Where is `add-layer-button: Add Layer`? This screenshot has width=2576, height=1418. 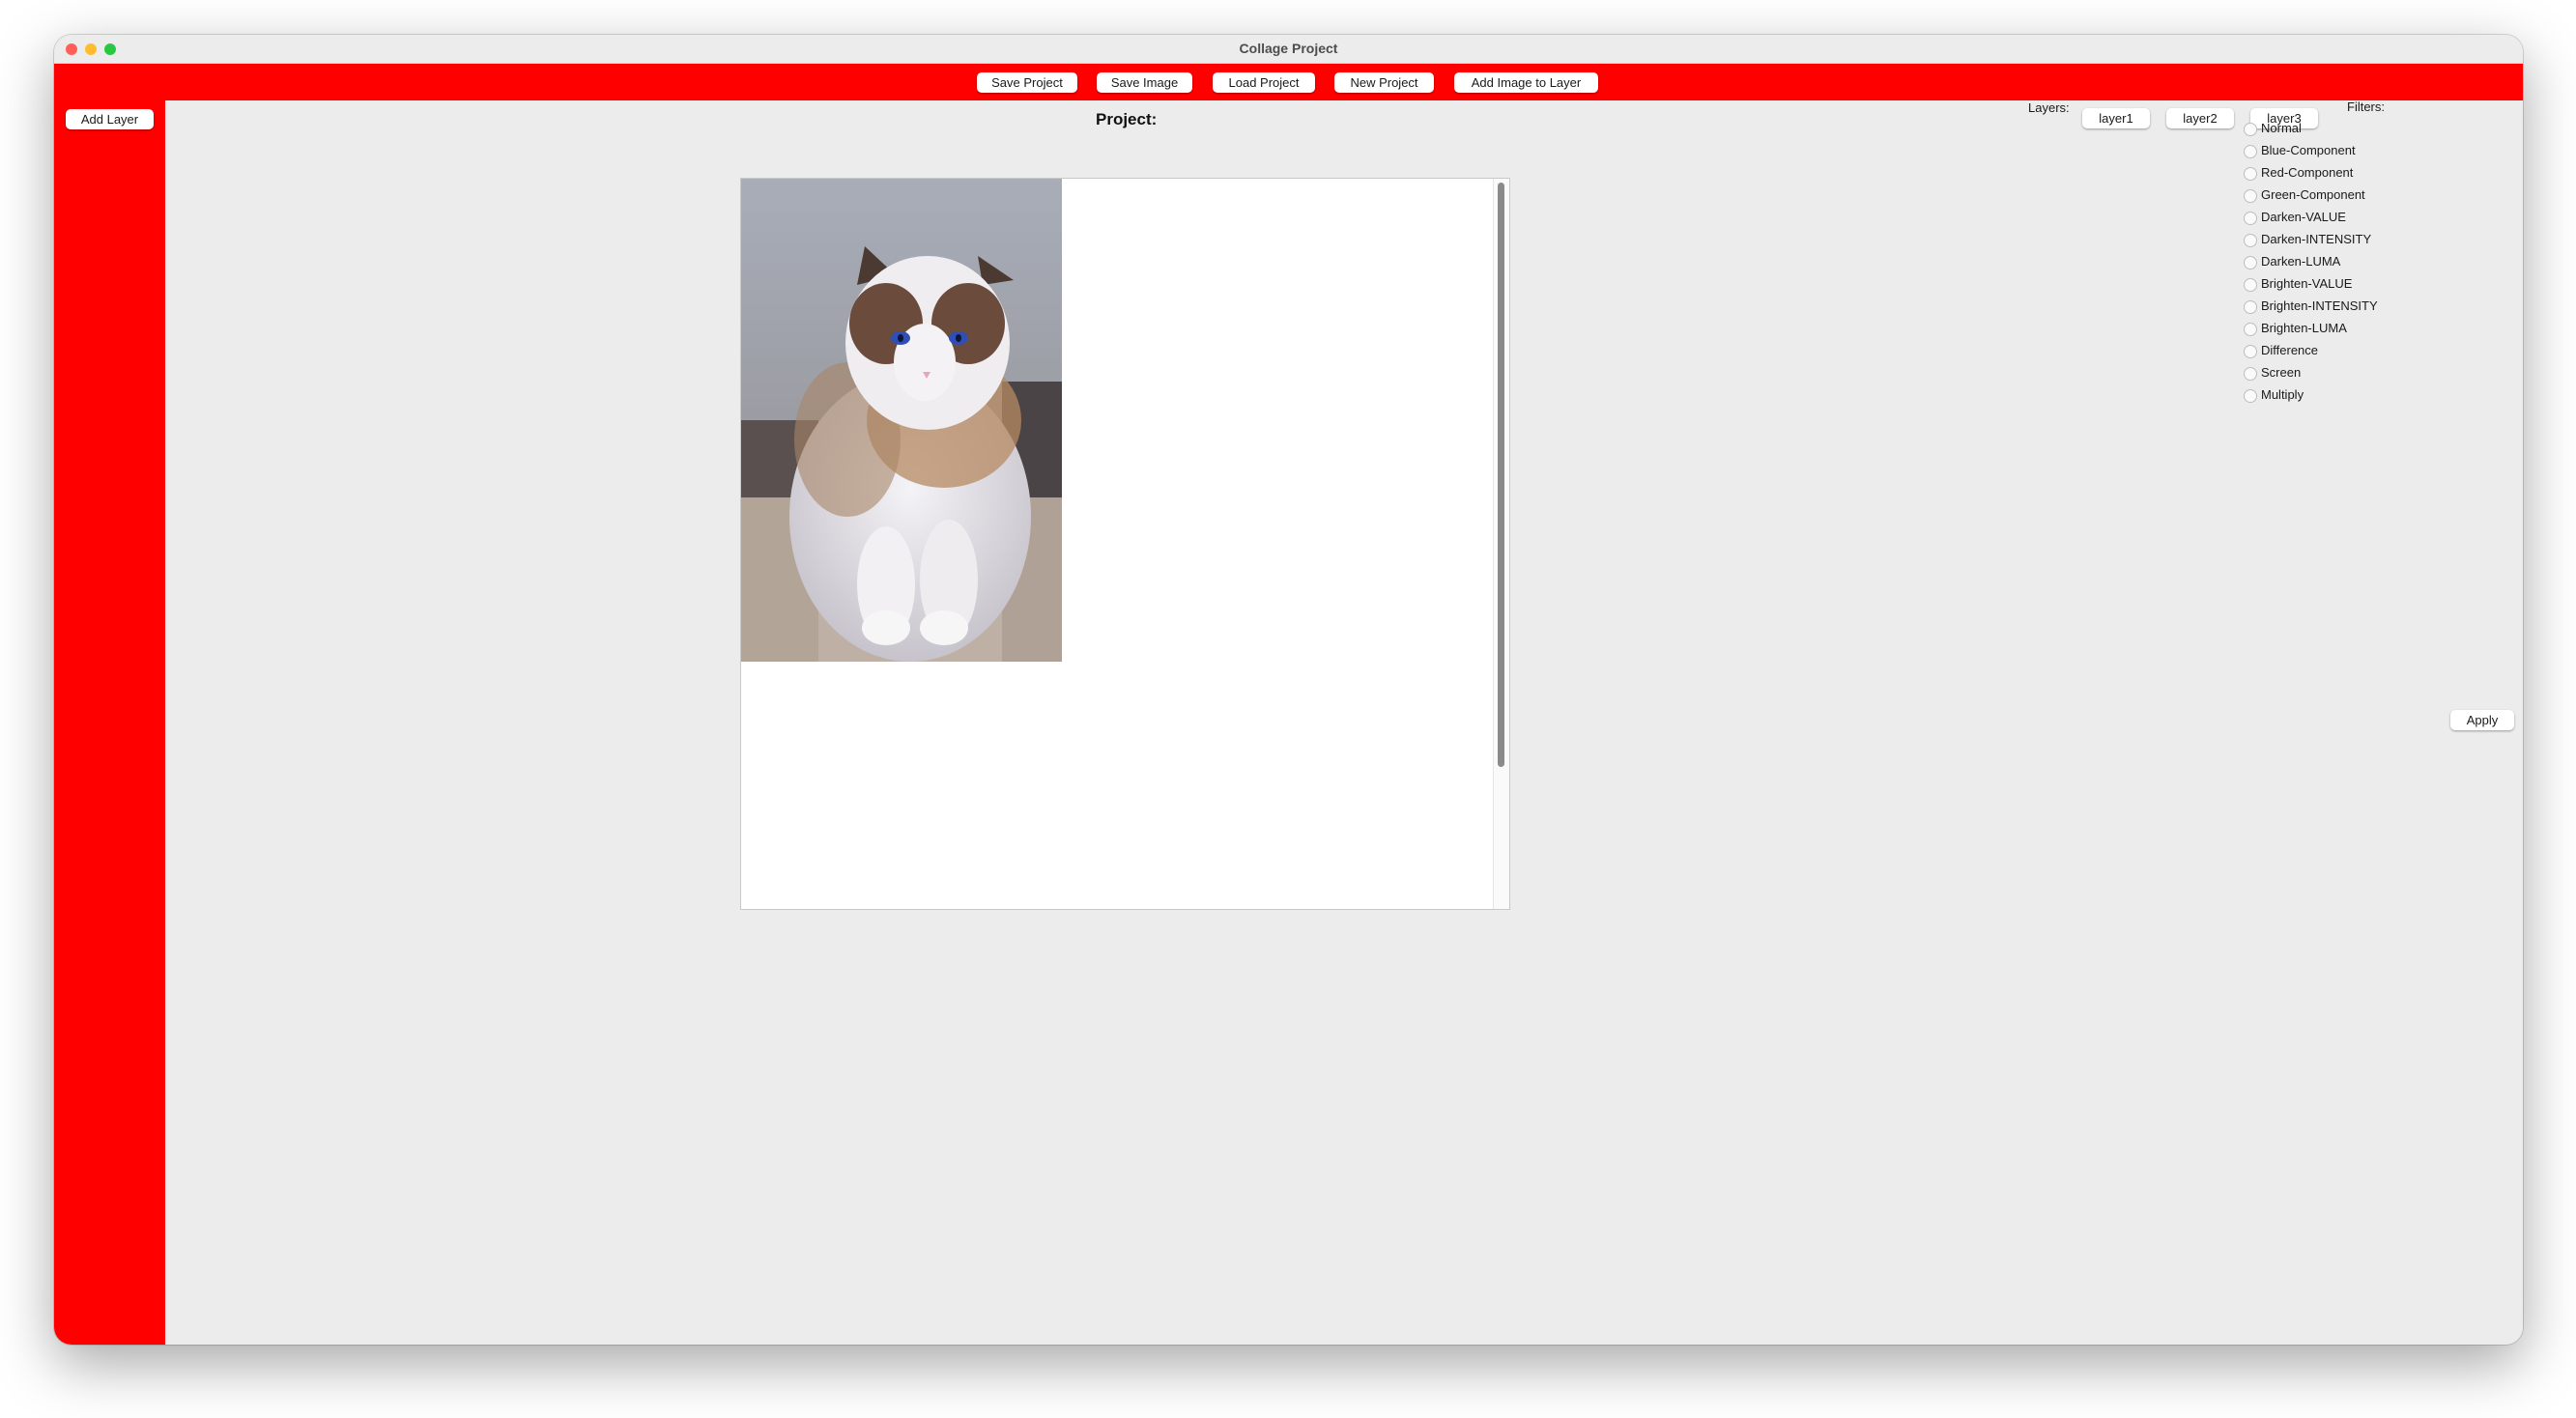 add-layer-button: Add Layer is located at coordinates (110, 119).